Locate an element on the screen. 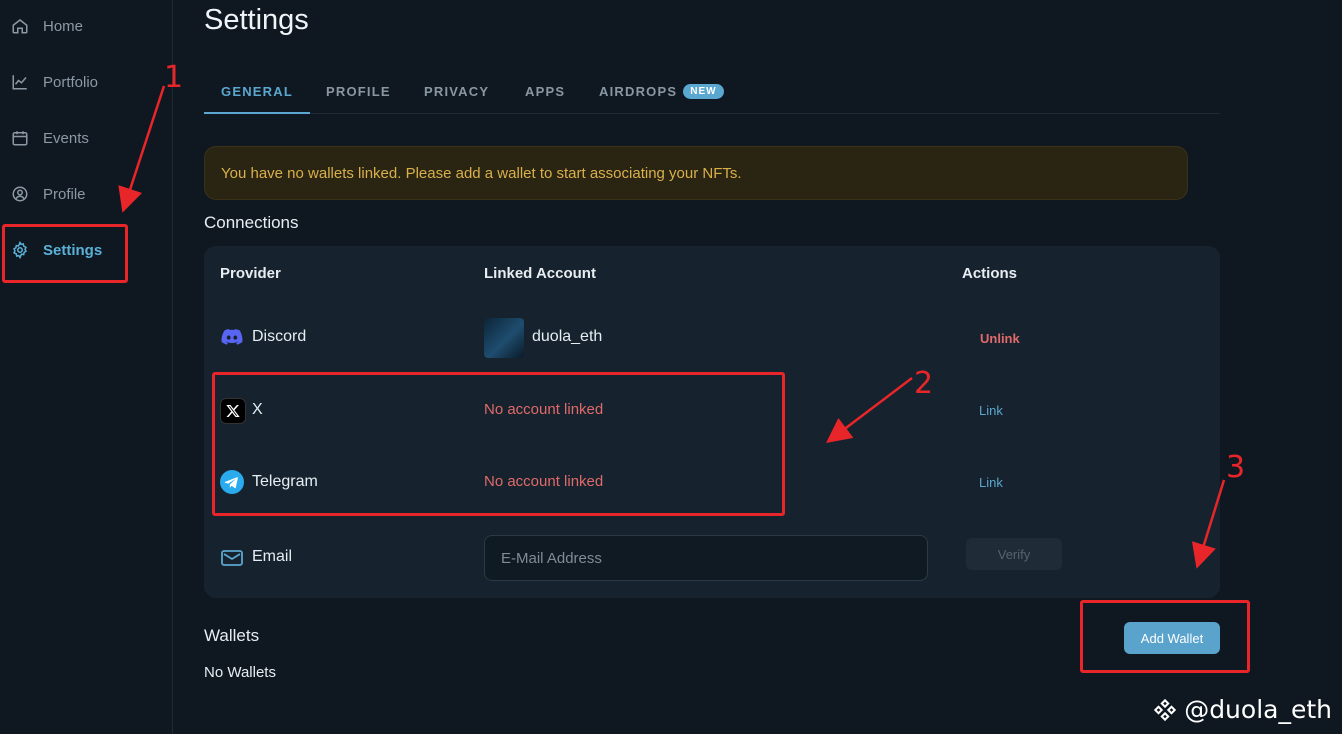 Image resolution: width=1342 pixels, height=734 pixels. linked-account-name: duola_eth is located at coordinates (567, 336).